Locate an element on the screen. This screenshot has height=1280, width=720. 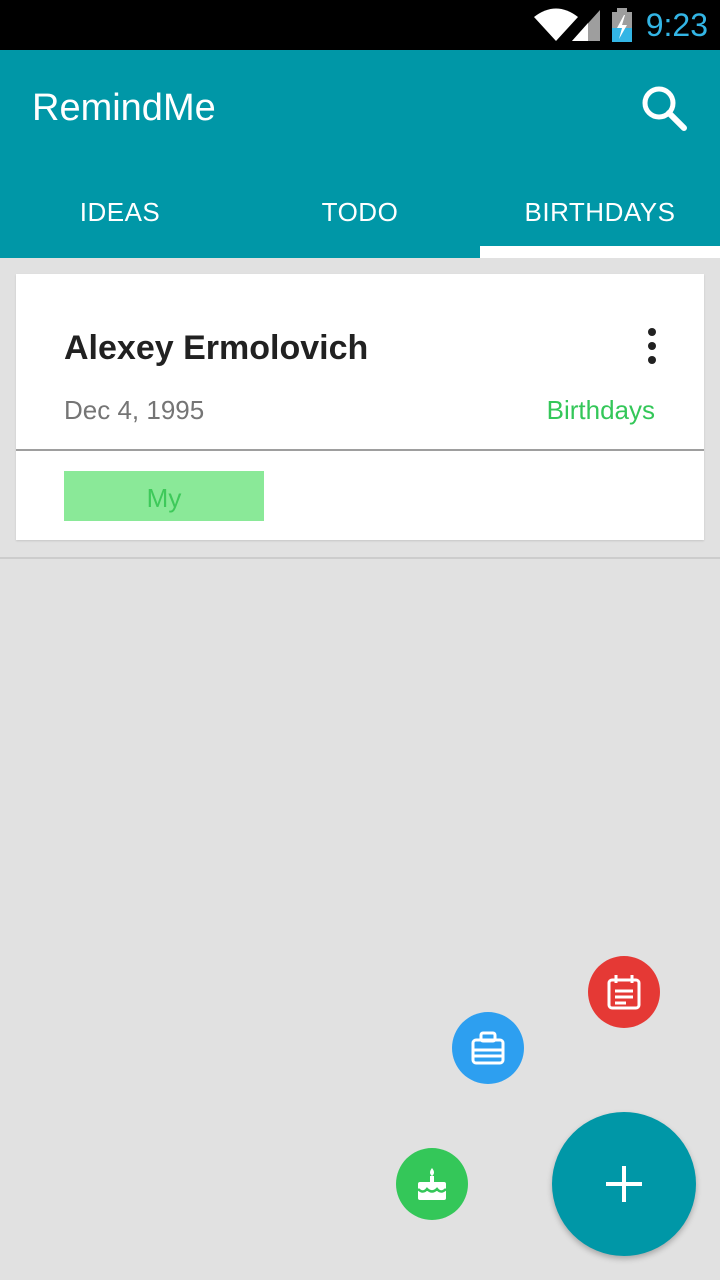
add-fab-button is located at coordinates (624, 1184).